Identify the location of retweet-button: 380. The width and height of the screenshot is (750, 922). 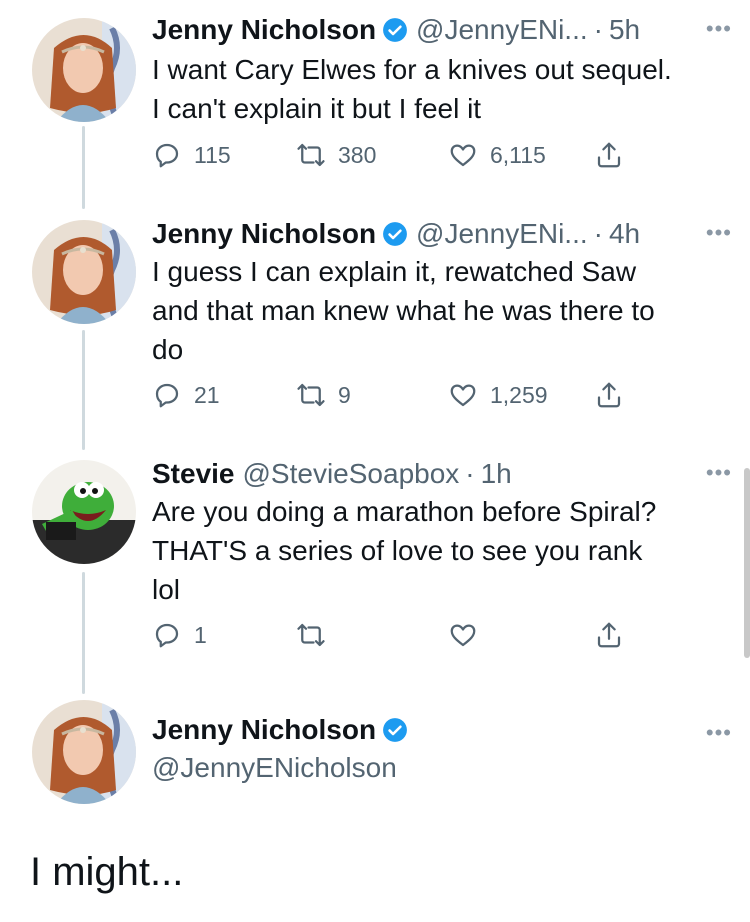
(336, 155).